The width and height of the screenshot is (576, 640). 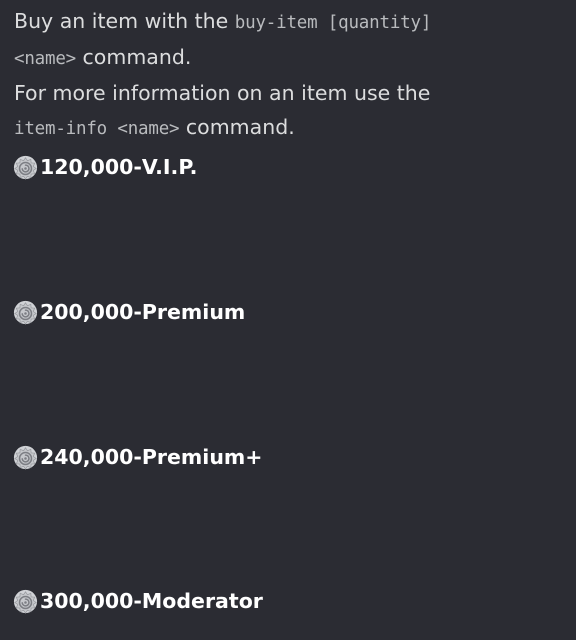 I want to click on item-price: 240,000, so click(x=87, y=457).